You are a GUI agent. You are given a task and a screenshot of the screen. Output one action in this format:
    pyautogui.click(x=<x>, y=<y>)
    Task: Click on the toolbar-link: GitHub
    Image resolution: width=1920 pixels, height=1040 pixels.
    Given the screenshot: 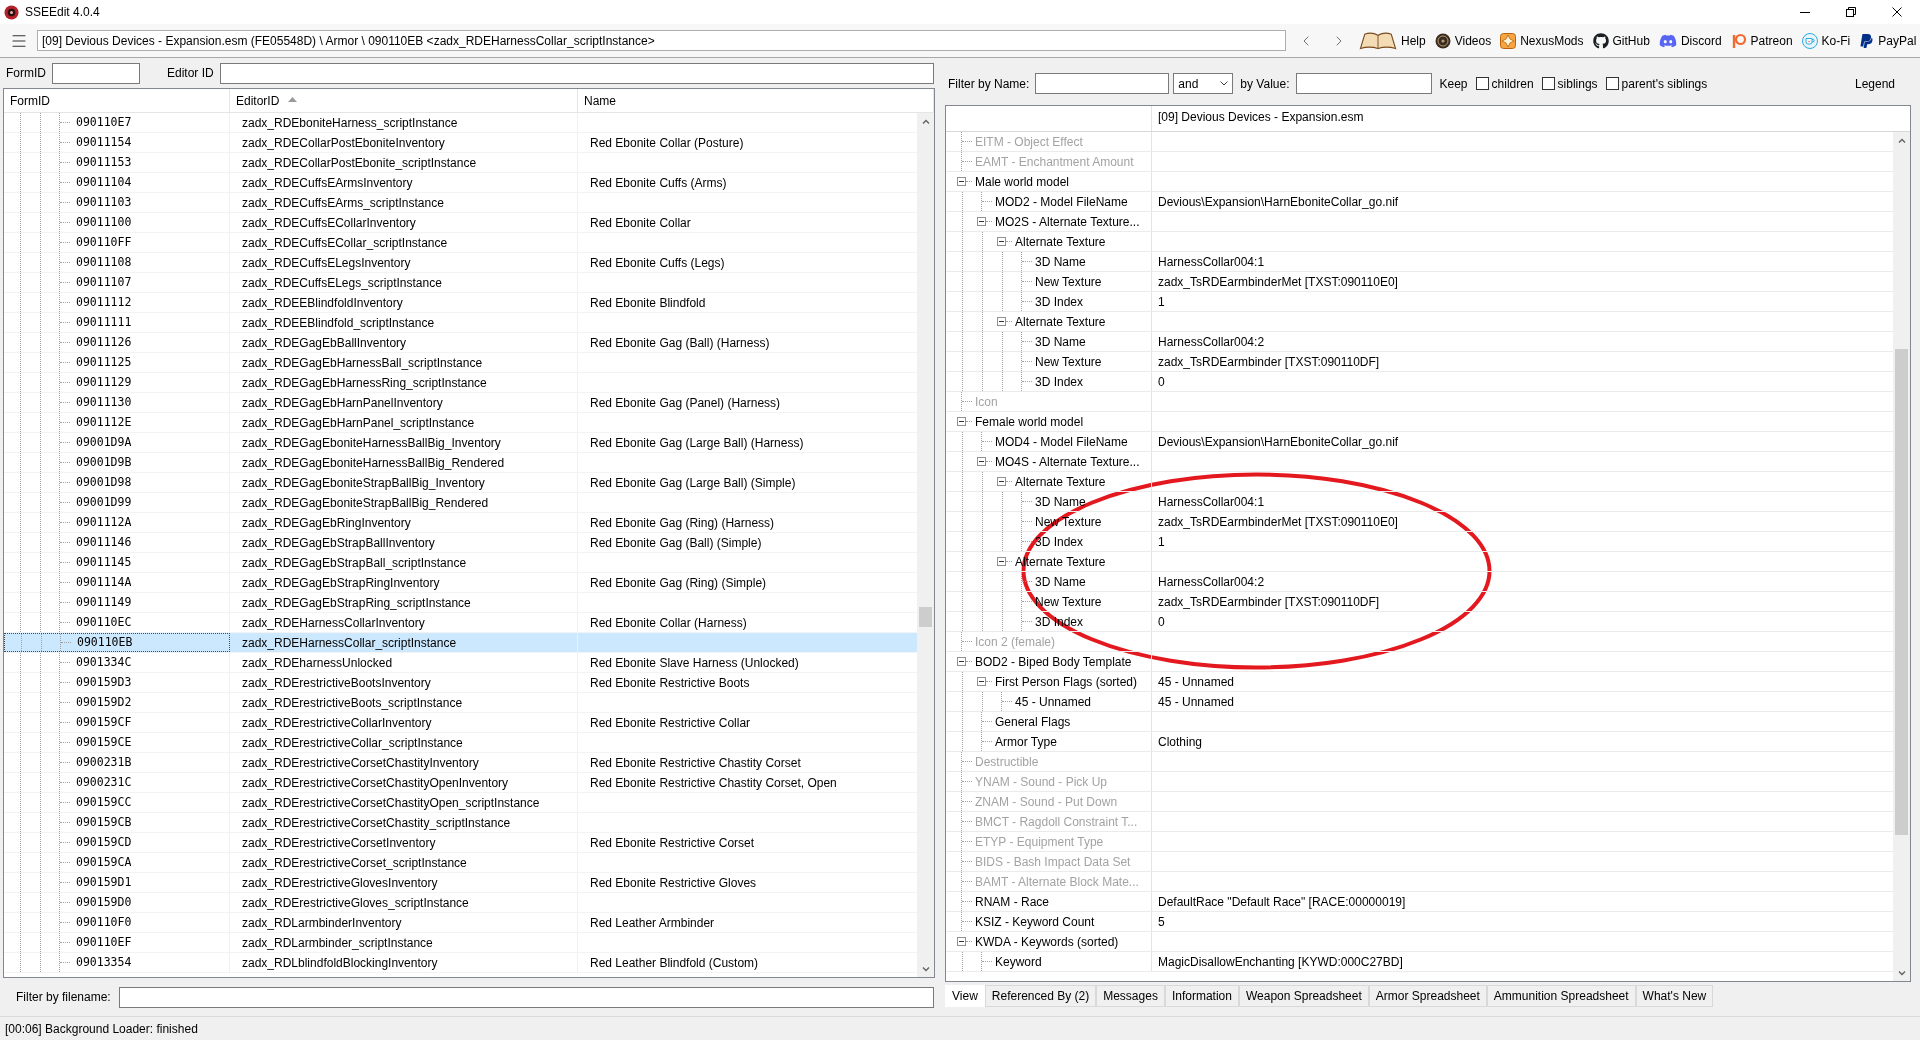 What is the action you would take?
    pyautogui.click(x=1621, y=40)
    